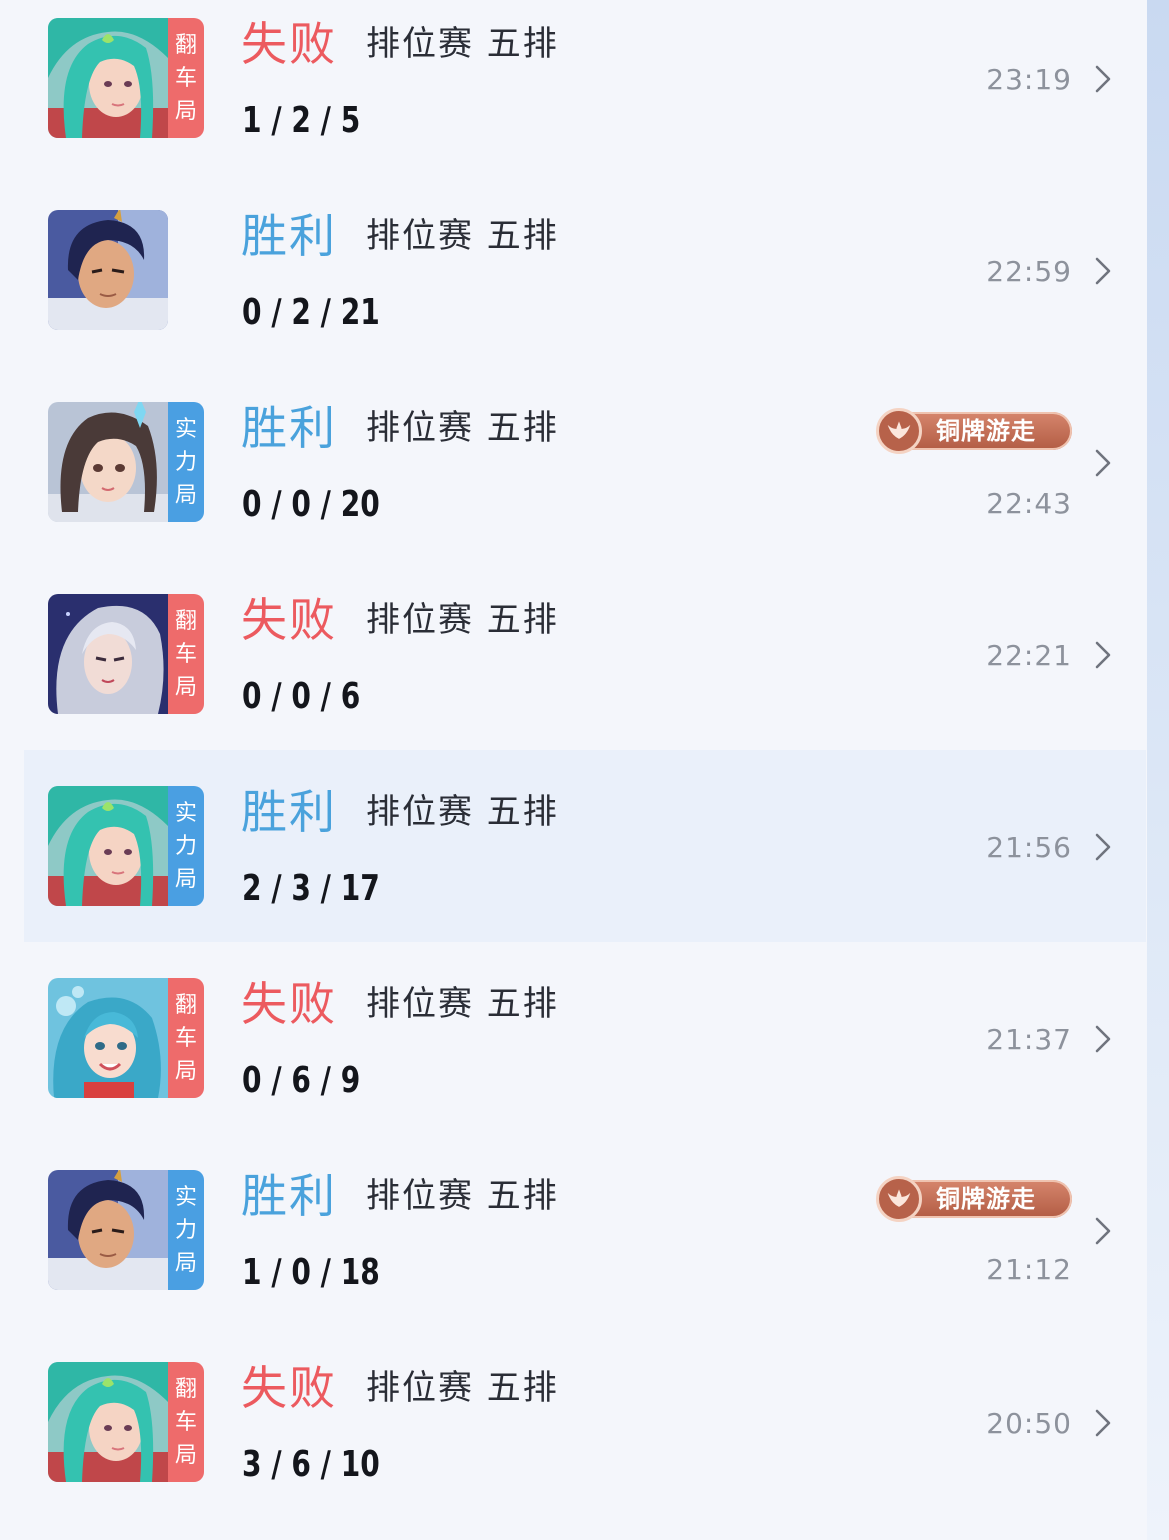 Image resolution: width=1169 pixels, height=1540 pixels. What do you see at coordinates (301, 120) in the screenshot?
I see `kda-score: 1 / 2 / 5` at bounding box center [301, 120].